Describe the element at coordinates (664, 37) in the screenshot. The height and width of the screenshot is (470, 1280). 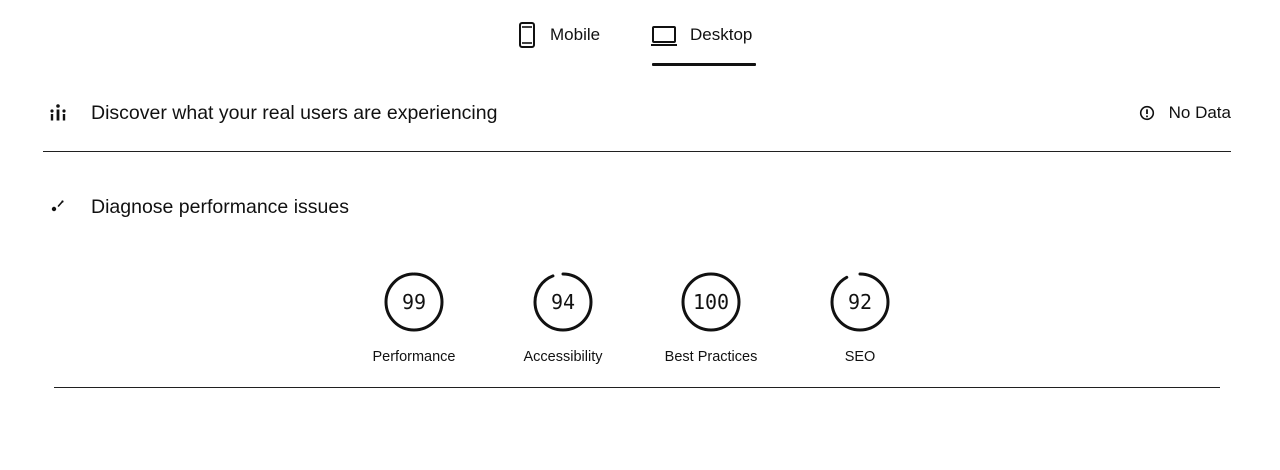
I see `laptop-icon` at that location.